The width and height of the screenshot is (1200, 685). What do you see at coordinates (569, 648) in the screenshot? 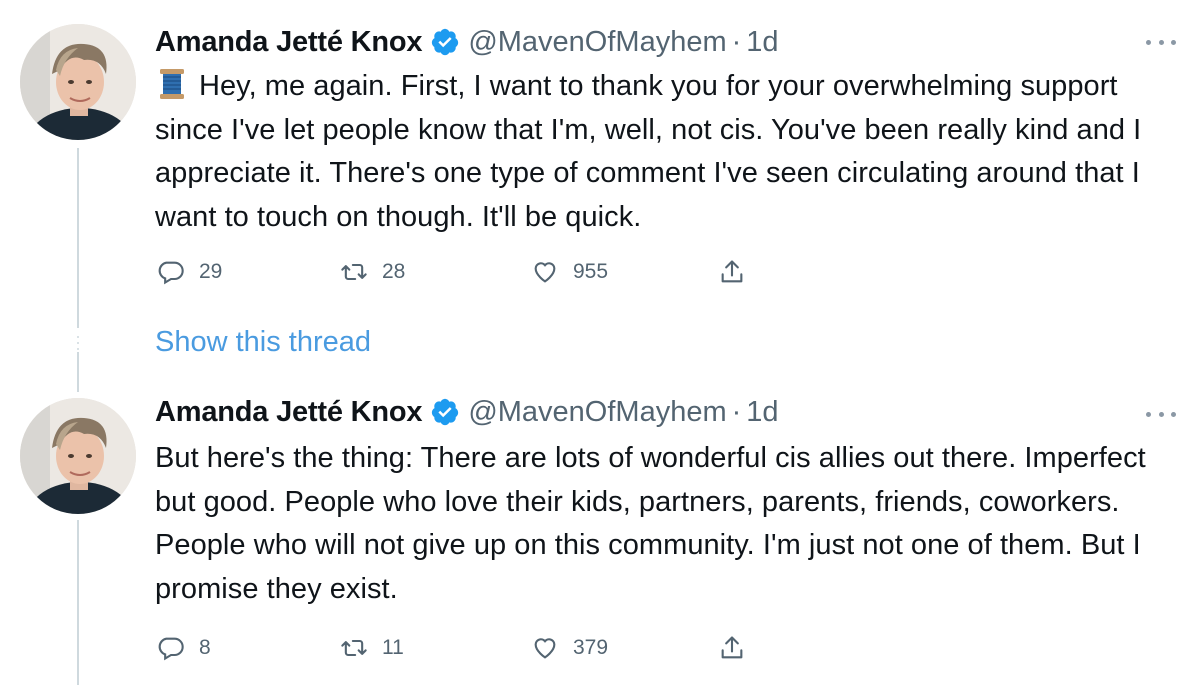
I see `like-button: 379` at bounding box center [569, 648].